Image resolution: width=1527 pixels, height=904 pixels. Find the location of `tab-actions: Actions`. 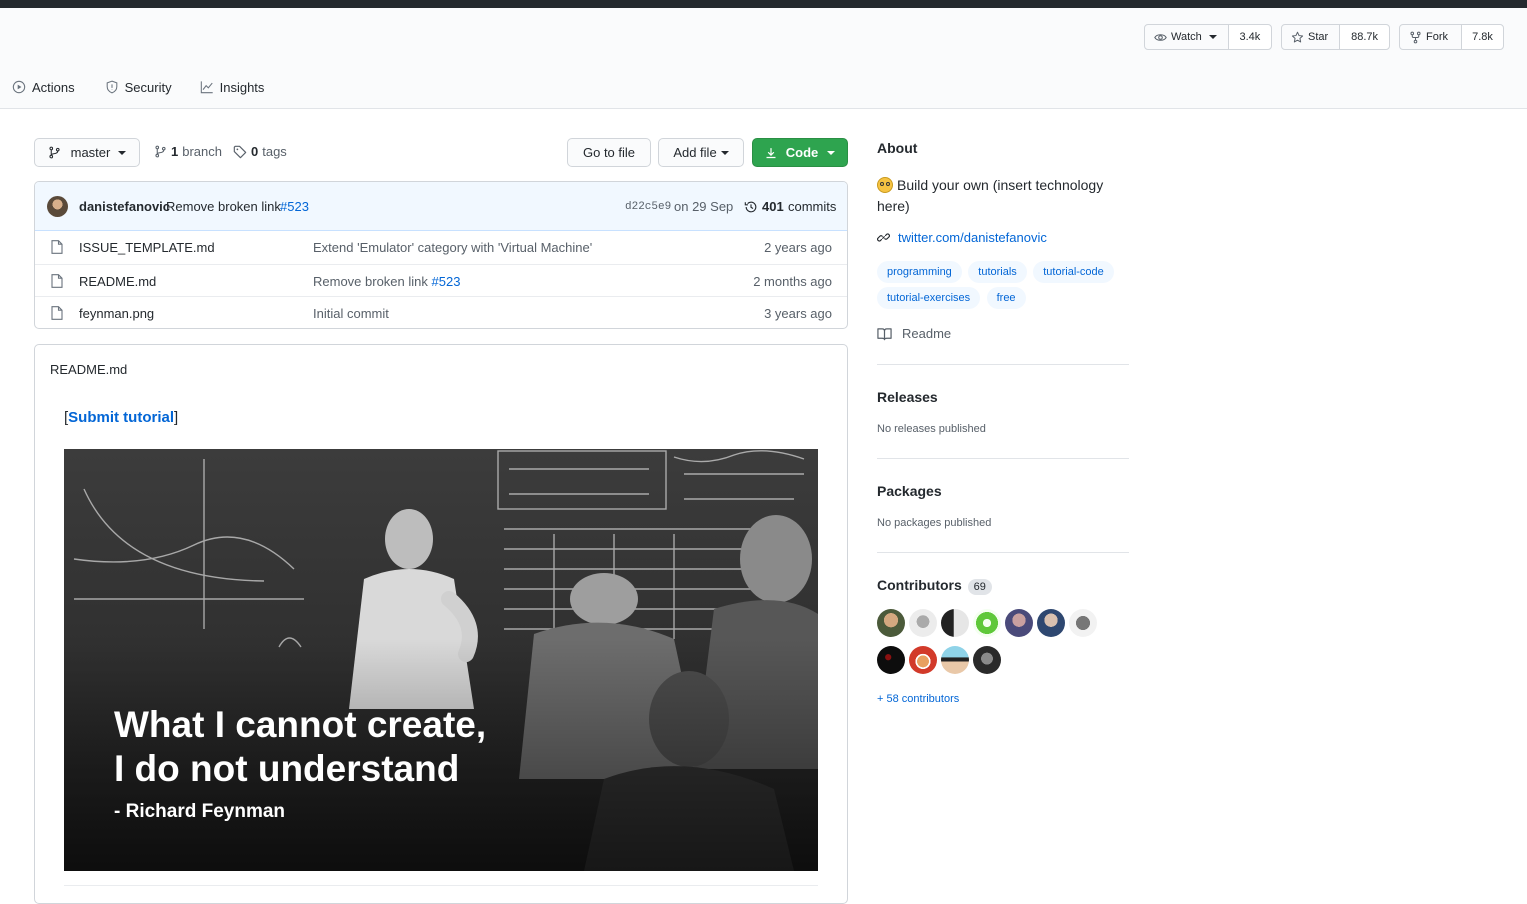

tab-actions: Actions is located at coordinates (43, 87).